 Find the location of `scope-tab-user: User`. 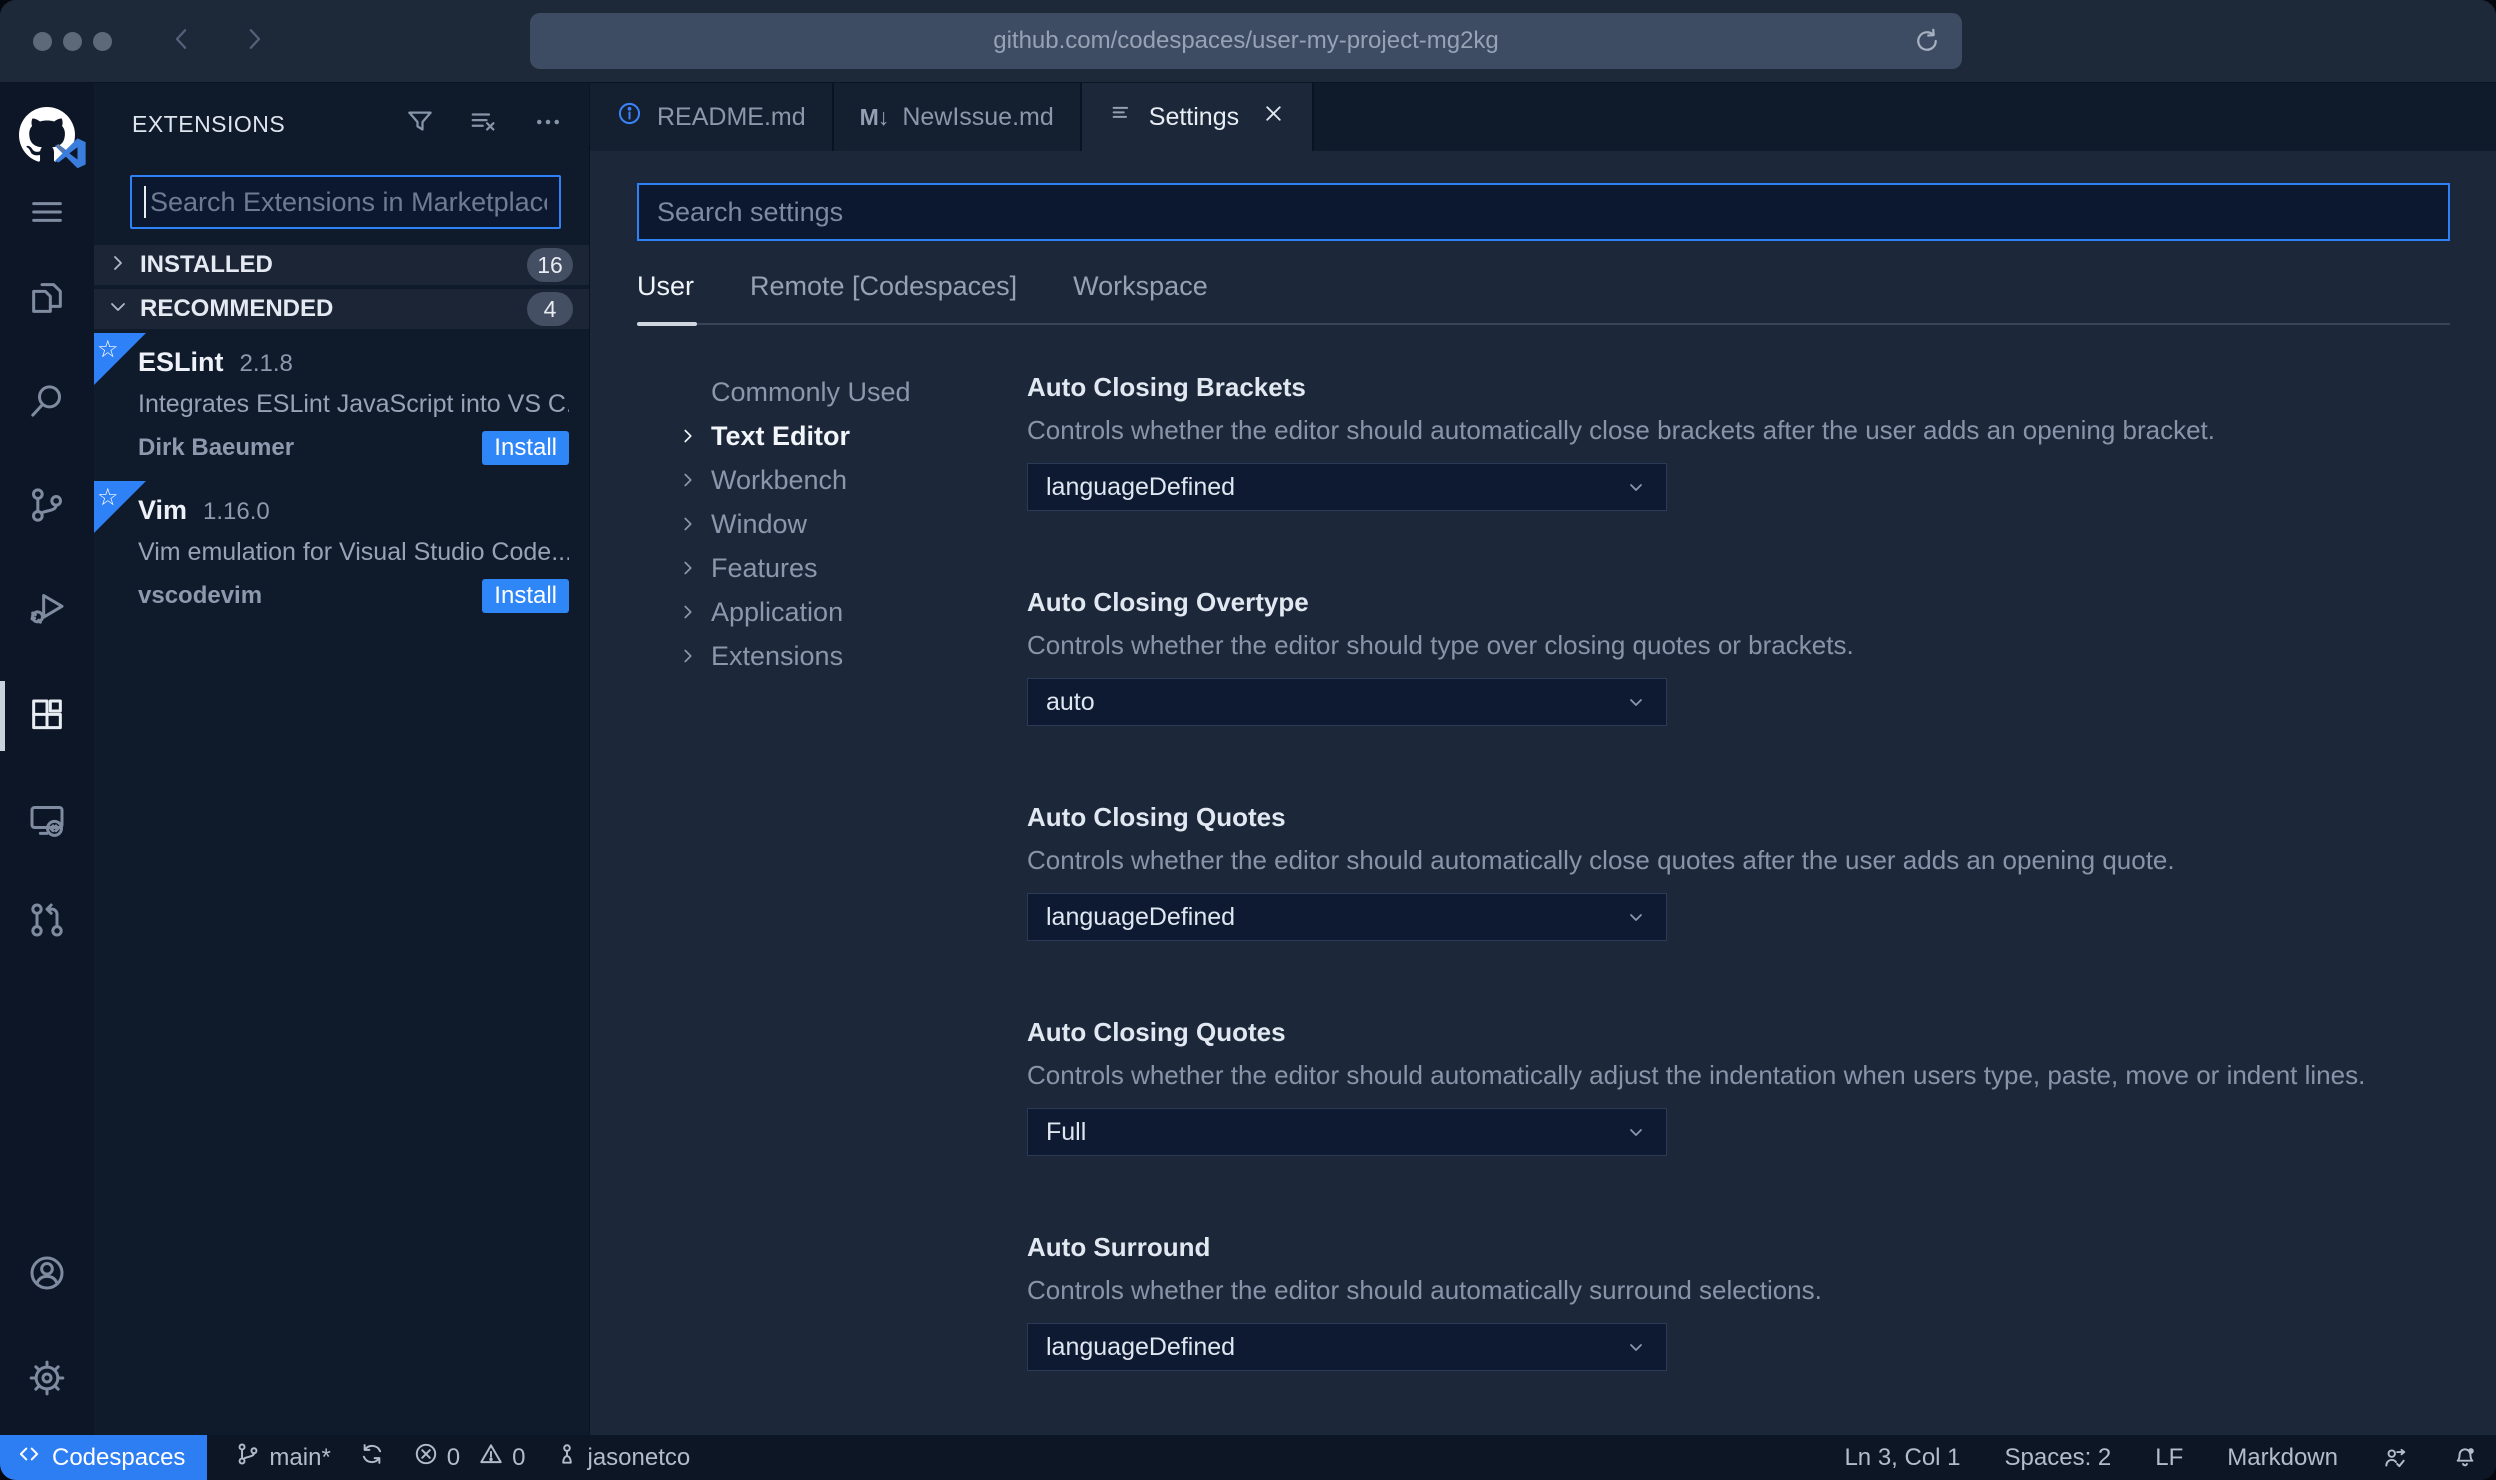

scope-tab-user: User is located at coordinates (665, 288).